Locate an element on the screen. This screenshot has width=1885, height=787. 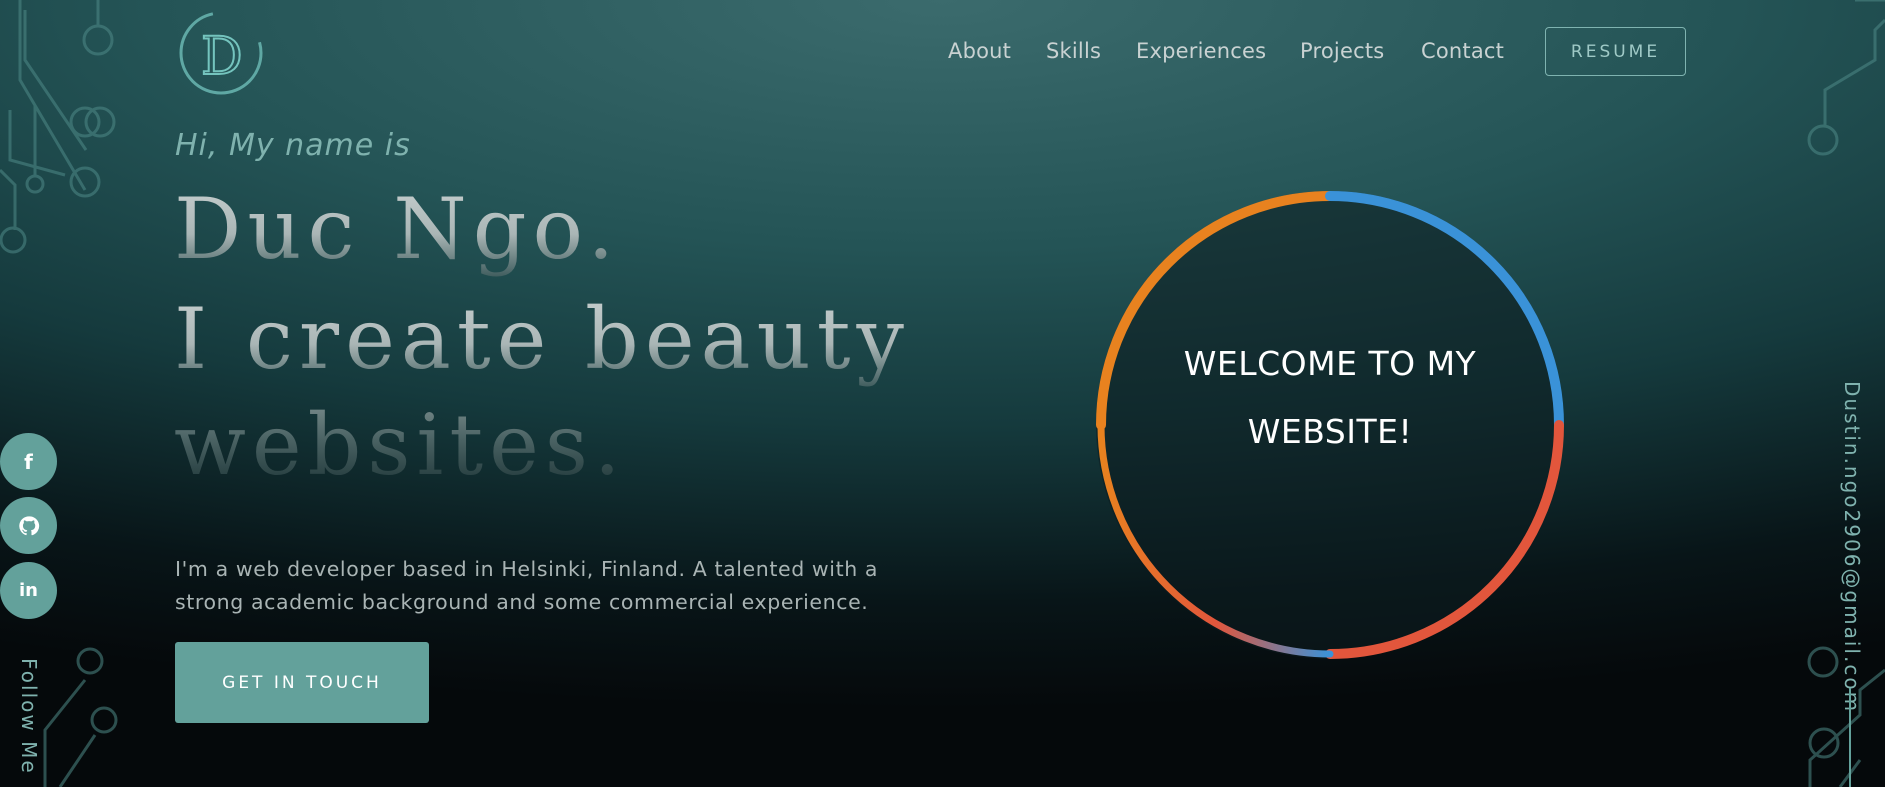
nav-about: About is located at coordinates (979, 51).